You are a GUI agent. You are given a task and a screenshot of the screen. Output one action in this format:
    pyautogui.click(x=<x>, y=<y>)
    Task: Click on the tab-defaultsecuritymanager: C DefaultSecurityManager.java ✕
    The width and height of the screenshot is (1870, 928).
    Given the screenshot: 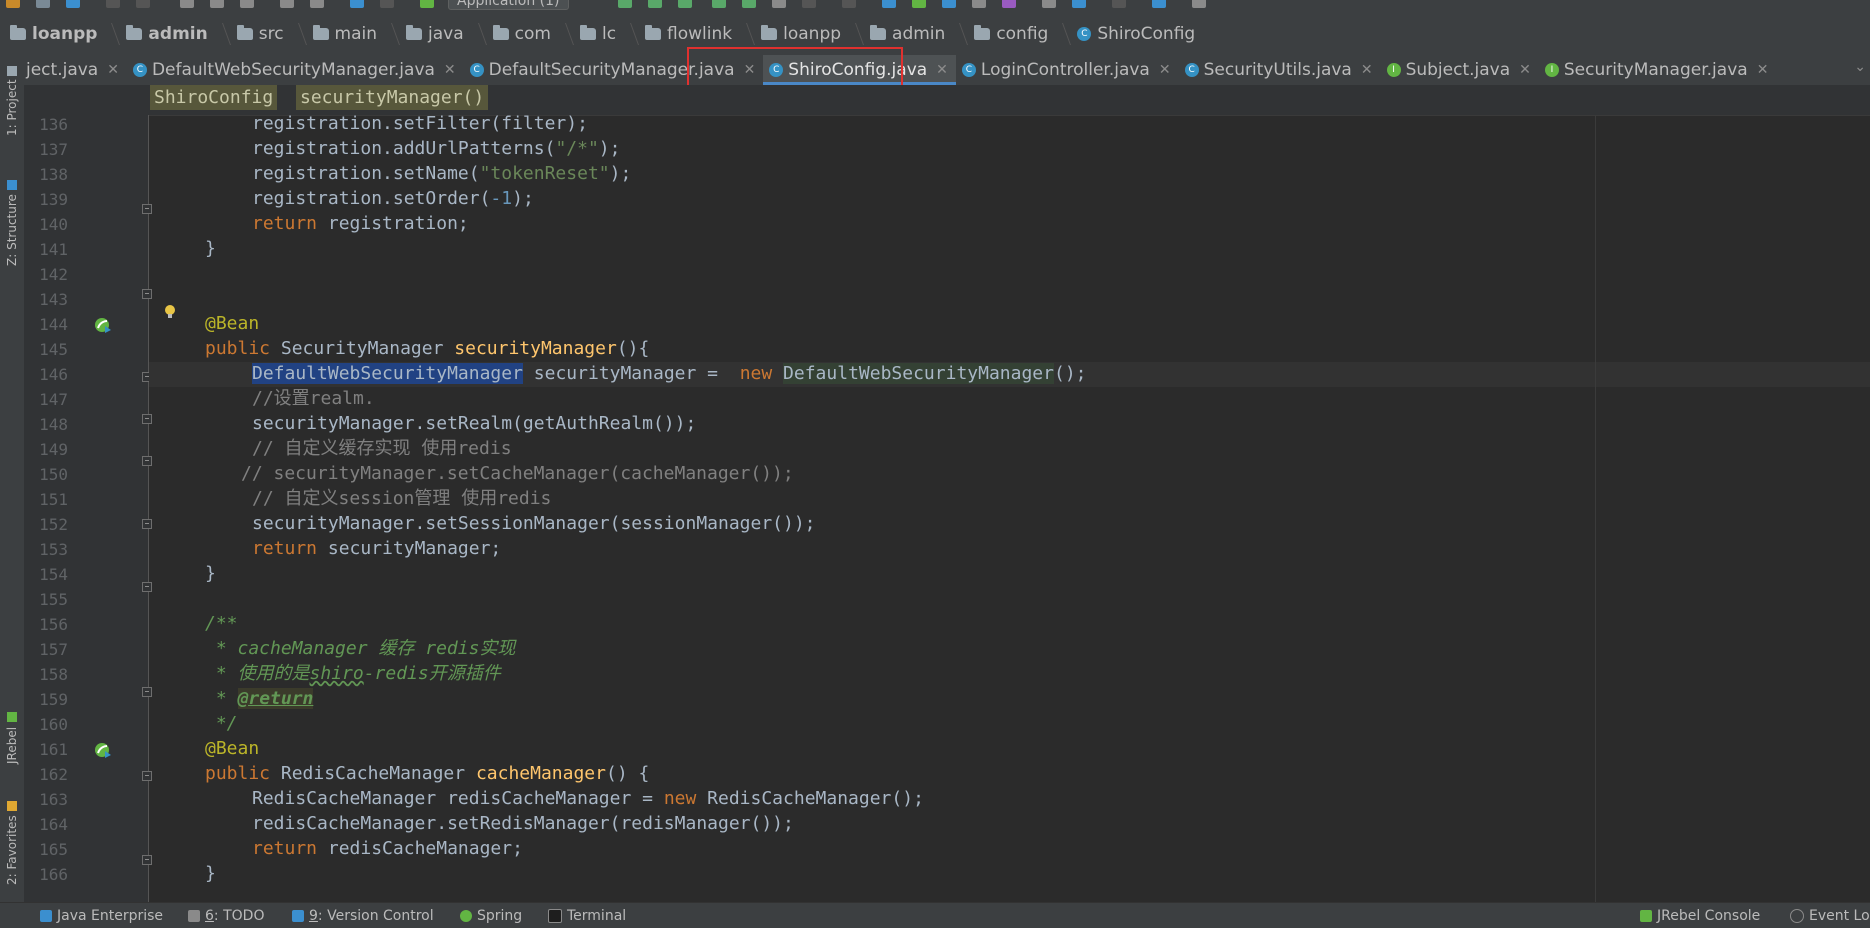 What is the action you would take?
    pyautogui.click(x=614, y=70)
    